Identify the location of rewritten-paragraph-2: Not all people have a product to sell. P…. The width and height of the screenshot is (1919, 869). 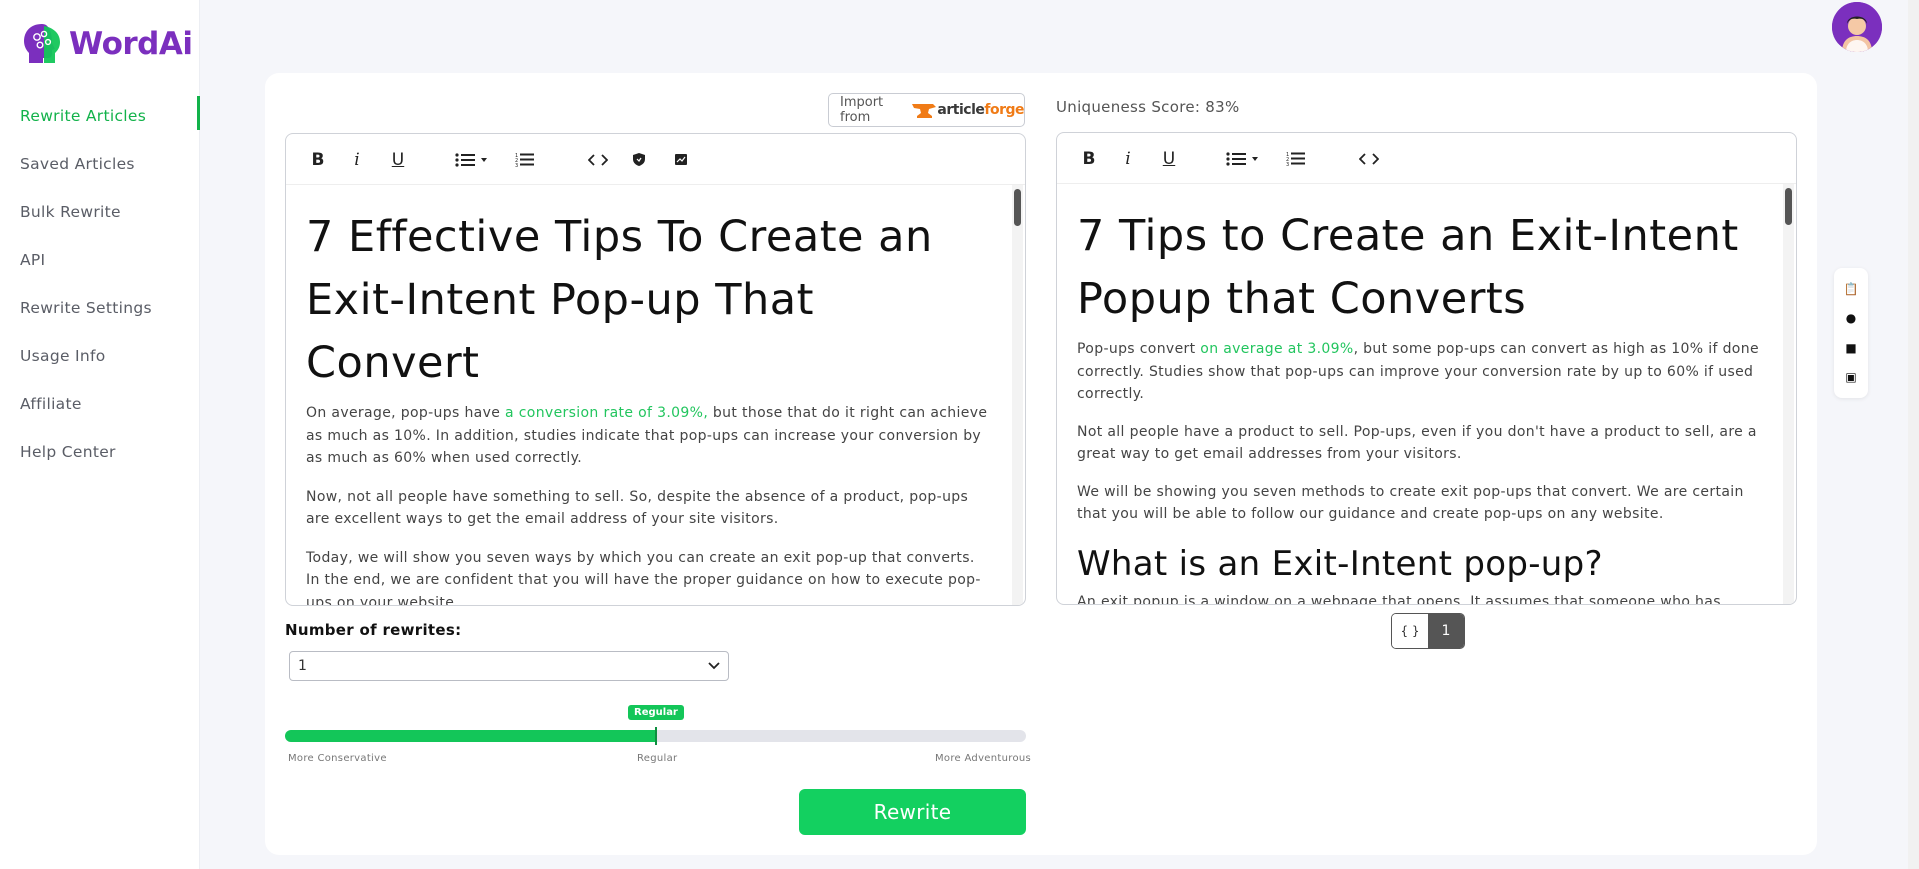
(1417, 443).